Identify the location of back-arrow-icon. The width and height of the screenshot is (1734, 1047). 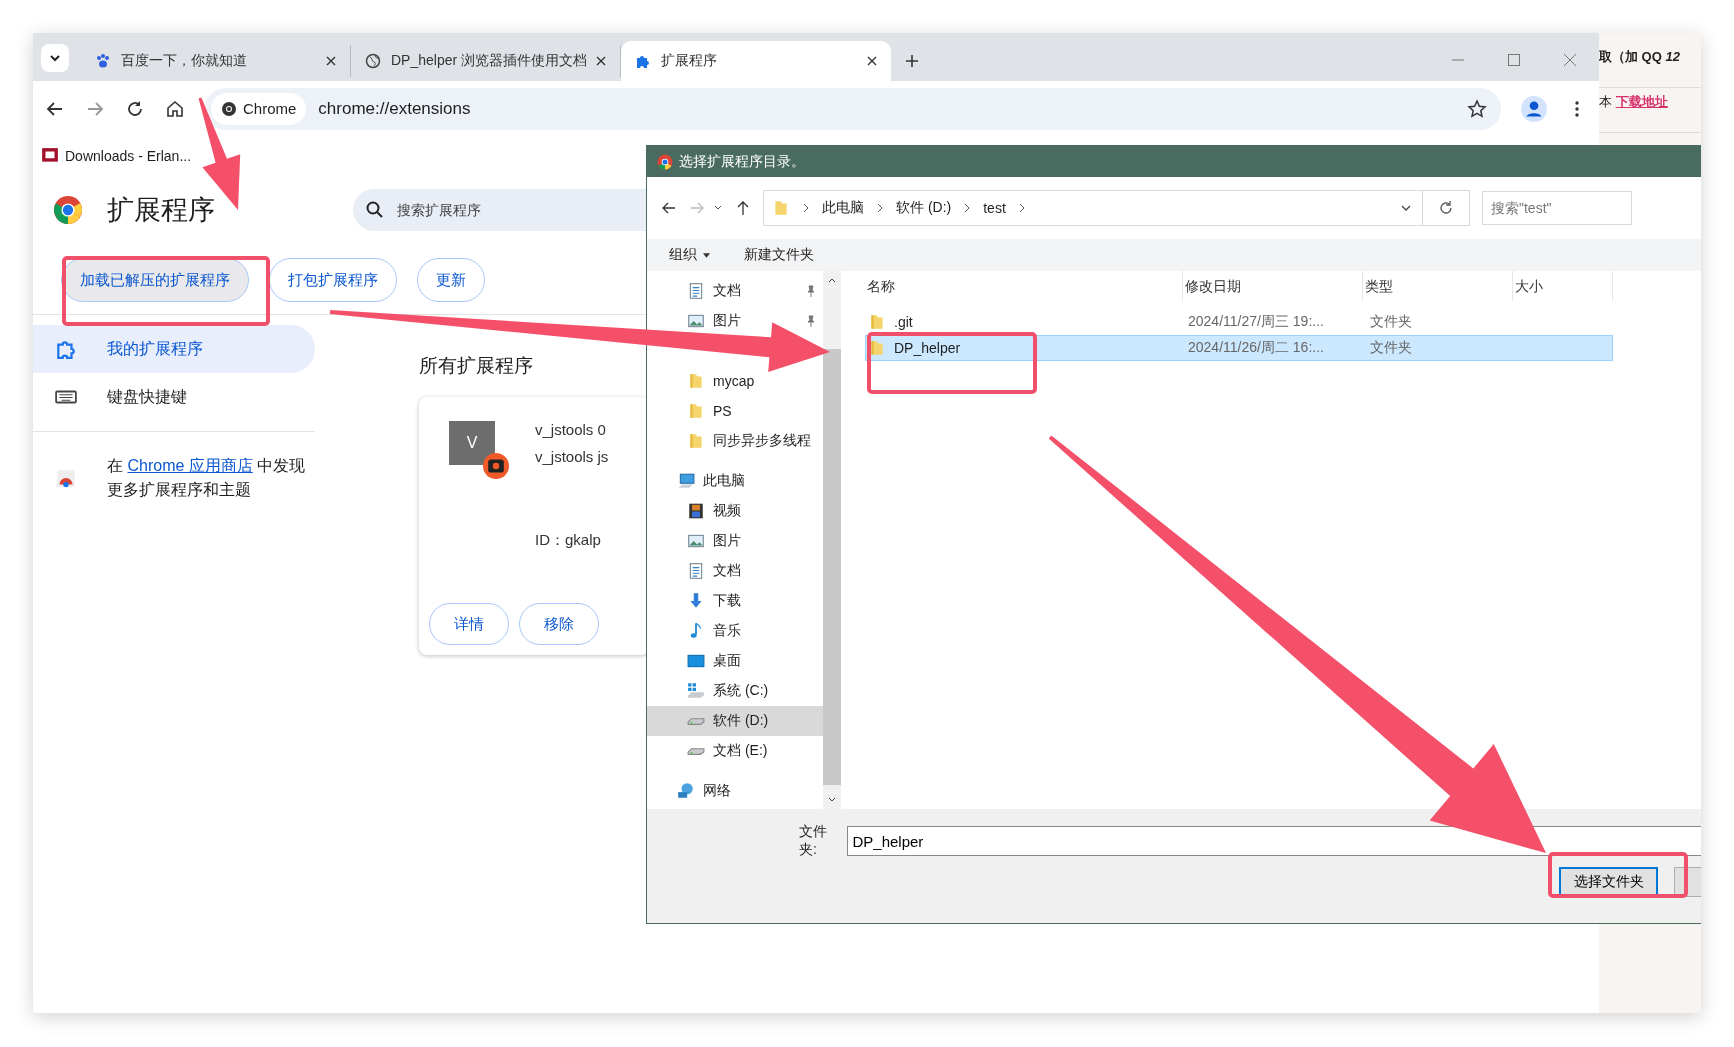
(669, 208).